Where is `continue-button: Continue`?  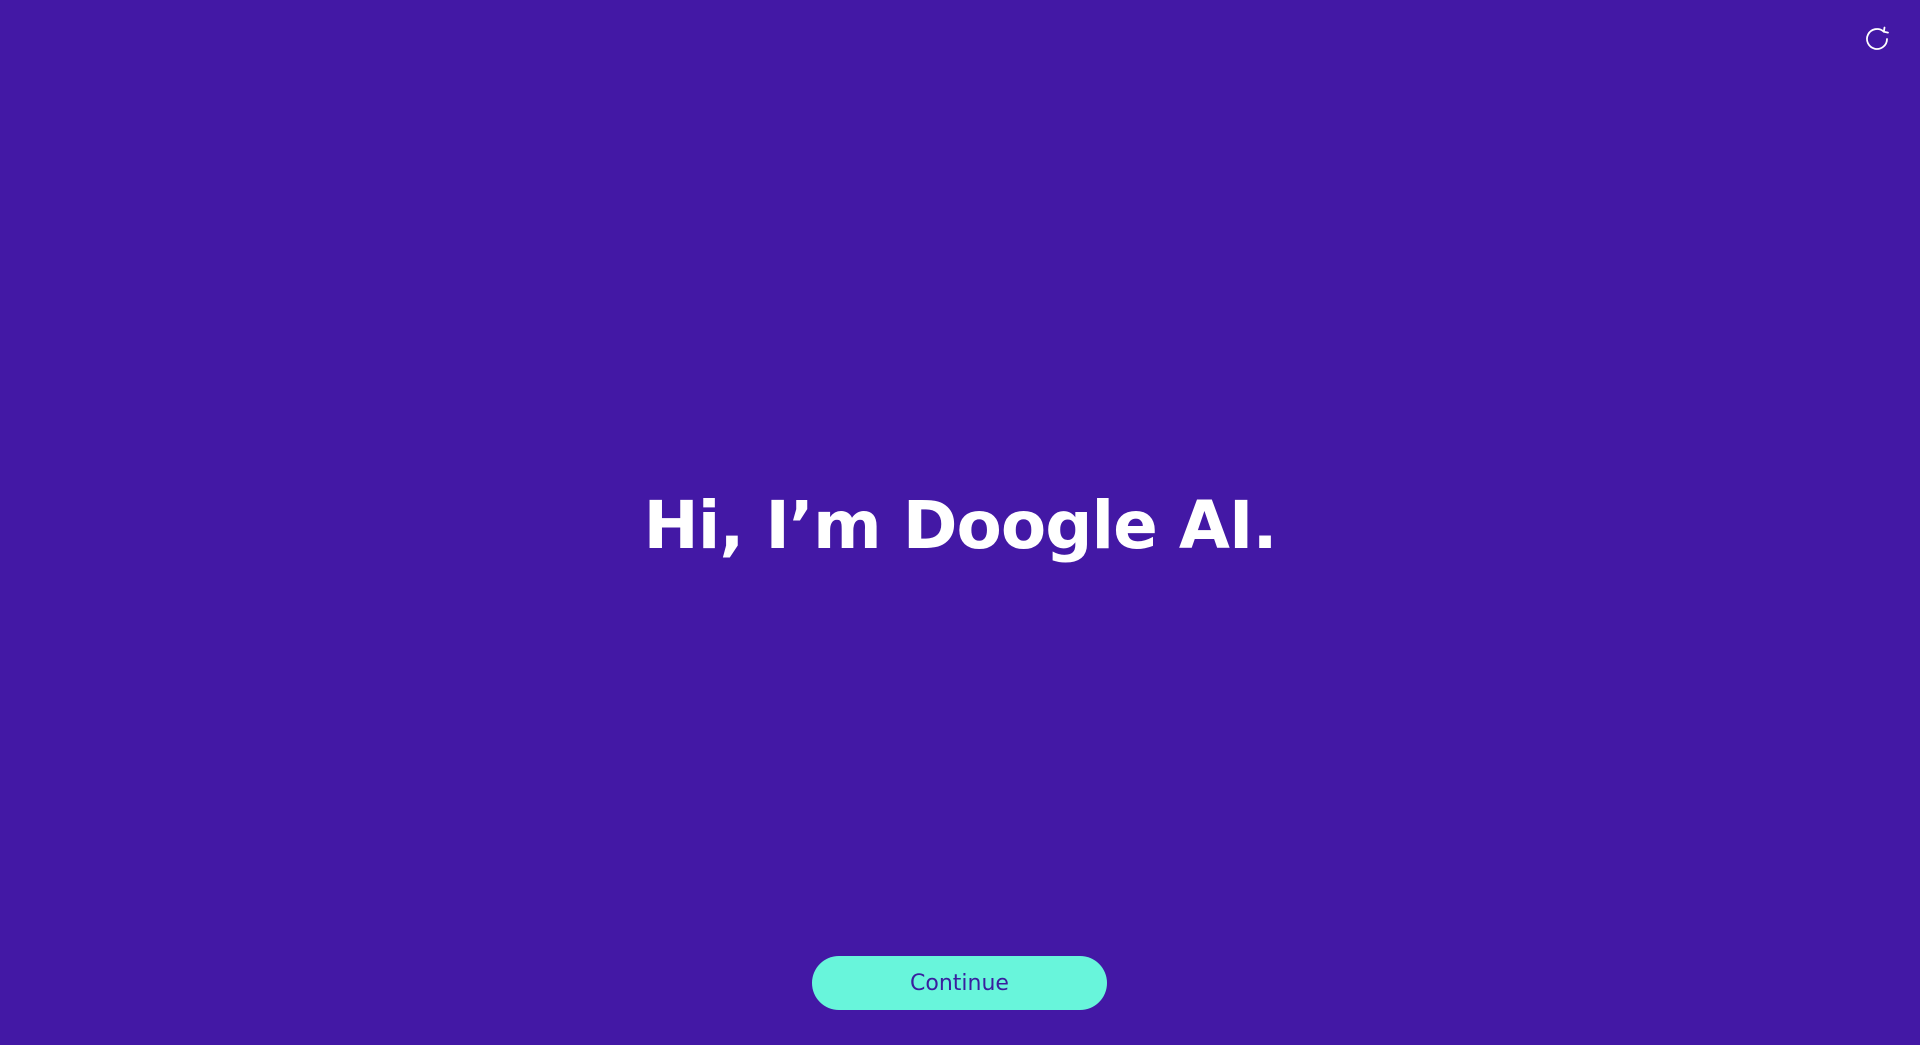
continue-button: Continue is located at coordinates (959, 983).